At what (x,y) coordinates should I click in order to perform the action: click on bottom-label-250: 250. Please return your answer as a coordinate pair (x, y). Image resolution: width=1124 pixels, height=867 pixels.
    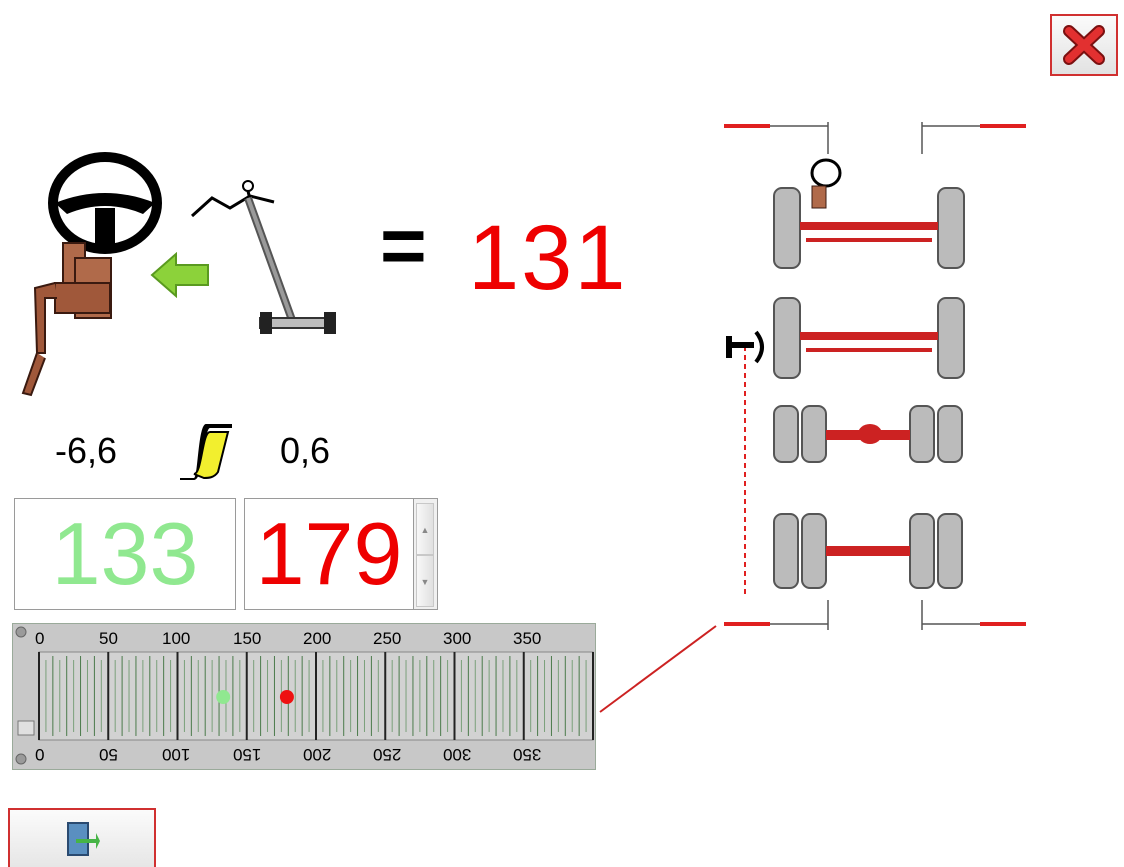
    Looking at the image, I should click on (387, 754).